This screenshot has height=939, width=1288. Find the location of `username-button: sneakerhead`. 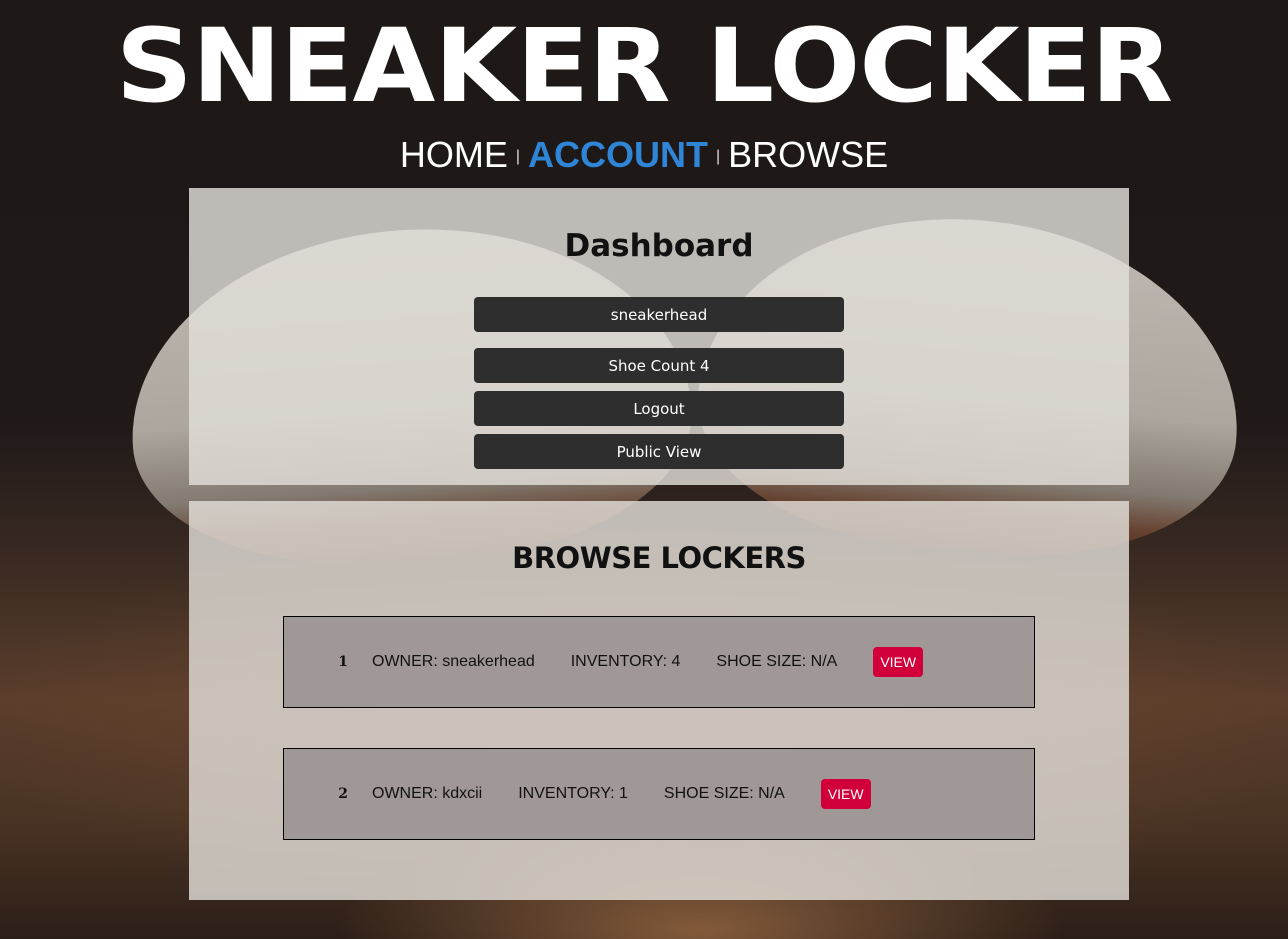

username-button: sneakerhead is located at coordinates (659, 314).